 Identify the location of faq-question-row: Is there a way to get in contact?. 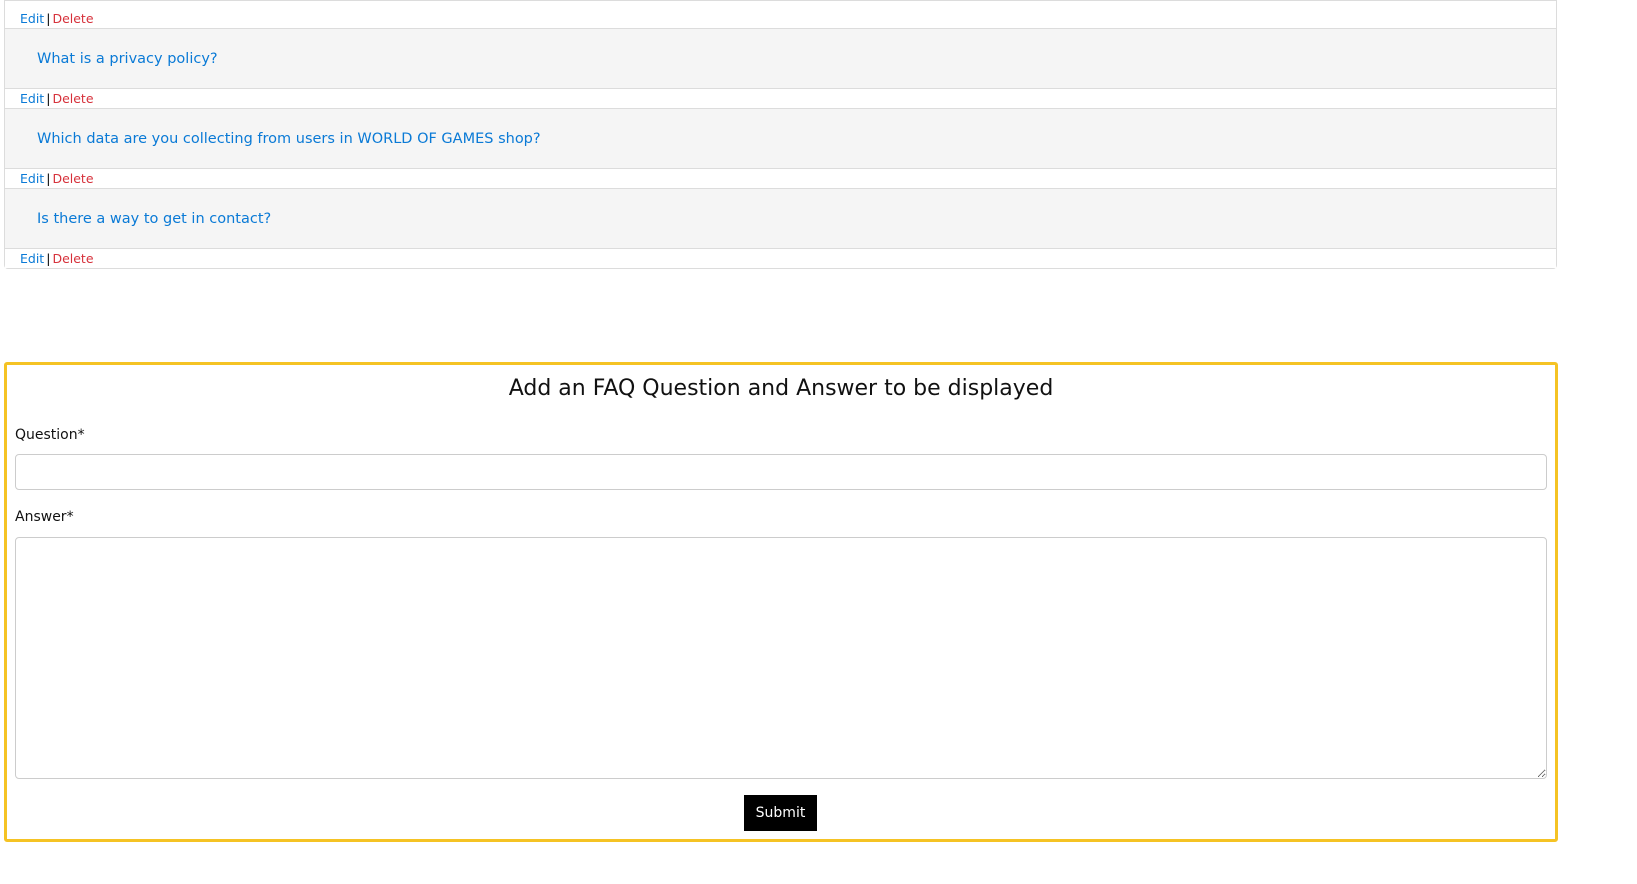
(780, 218).